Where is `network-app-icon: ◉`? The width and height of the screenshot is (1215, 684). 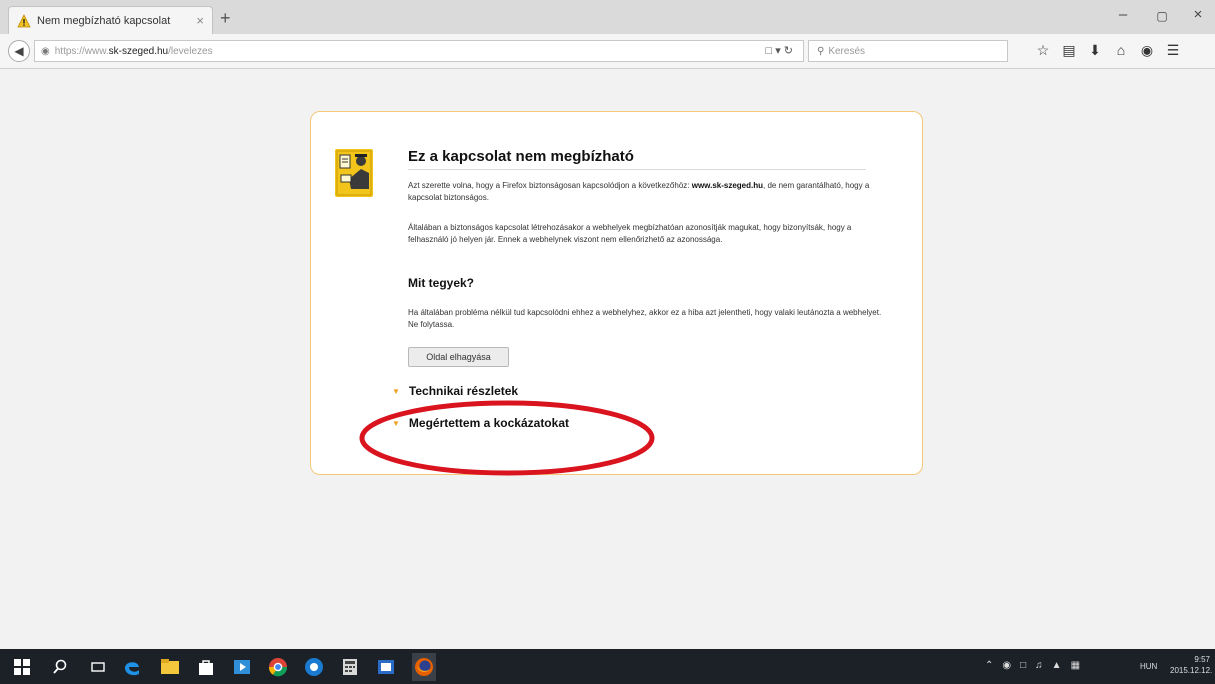
network-app-icon: ◉ is located at coordinates (1006, 665).